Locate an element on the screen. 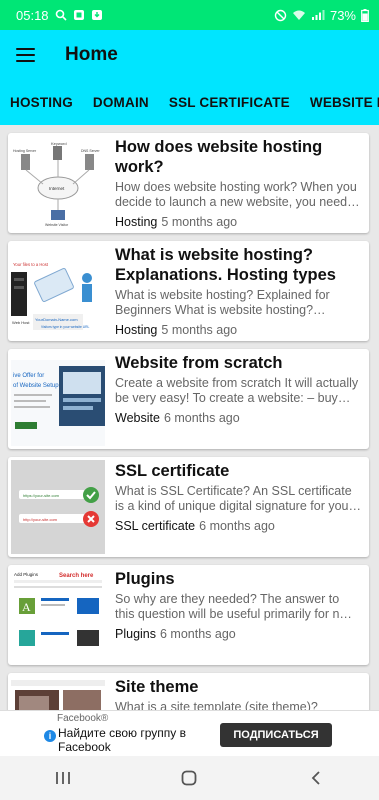  post-title: Site theme is located at coordinates (157, 687).